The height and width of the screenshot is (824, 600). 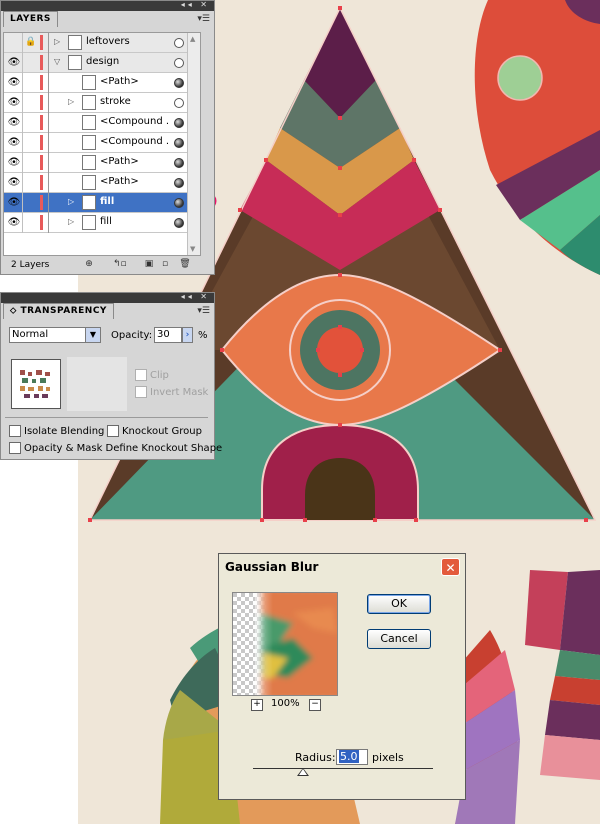 I want to click on clip-option: Clip, so click(x=152, y=375).